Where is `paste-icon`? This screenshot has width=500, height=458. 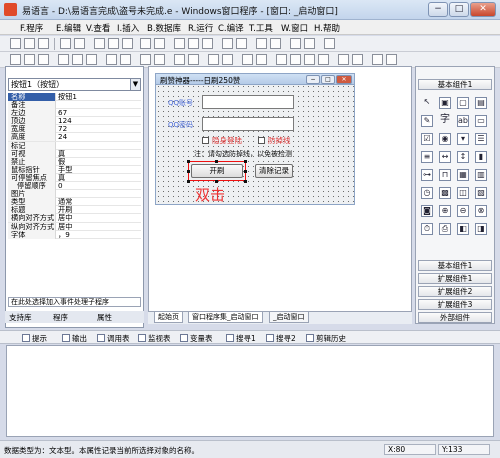 paste-icon is located at coordinates (91, 59).